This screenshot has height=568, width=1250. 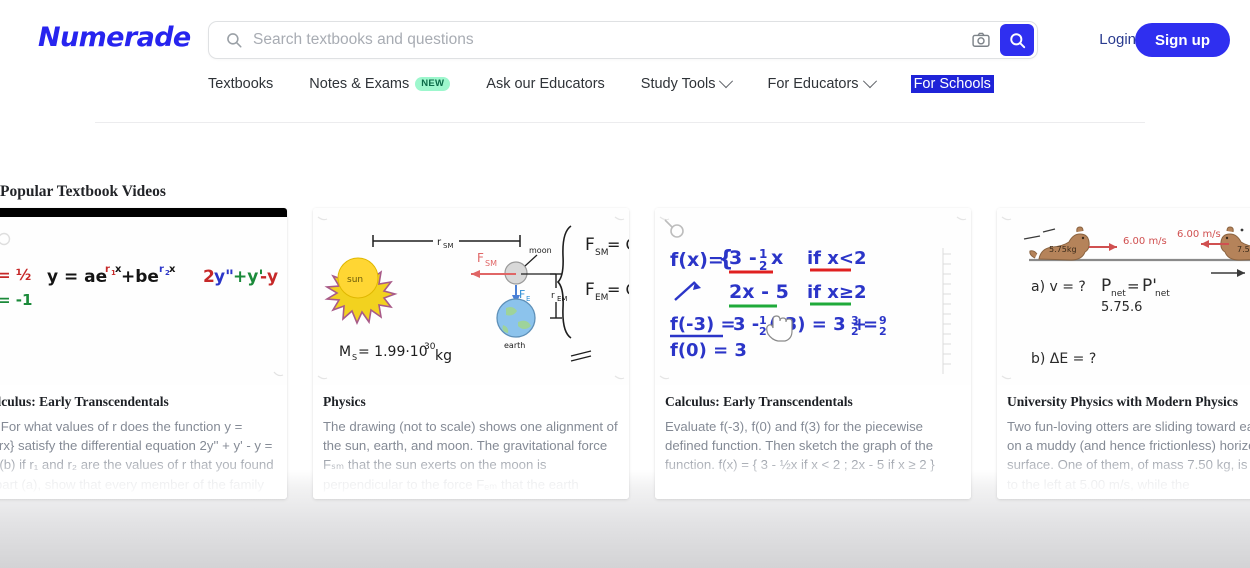 I want to click on svg-text: sun, so click(x=355, y=280).